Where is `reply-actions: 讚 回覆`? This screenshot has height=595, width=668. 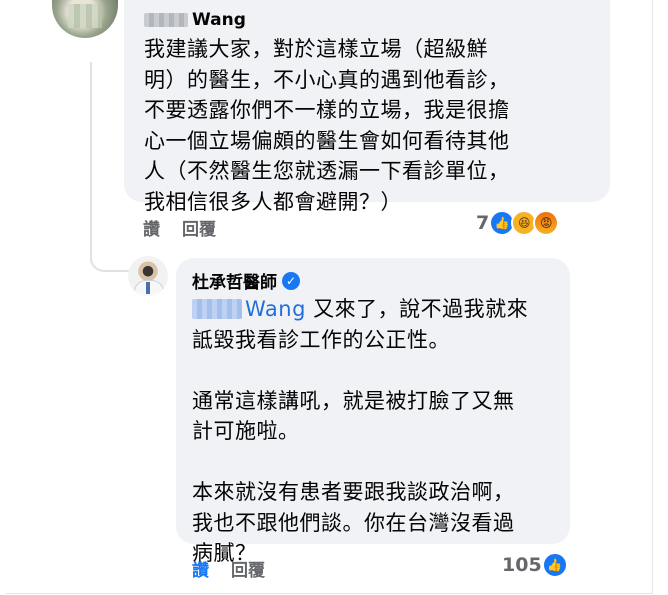 reply-actions: 讚 回覆 is located at coordinates (228, 568).